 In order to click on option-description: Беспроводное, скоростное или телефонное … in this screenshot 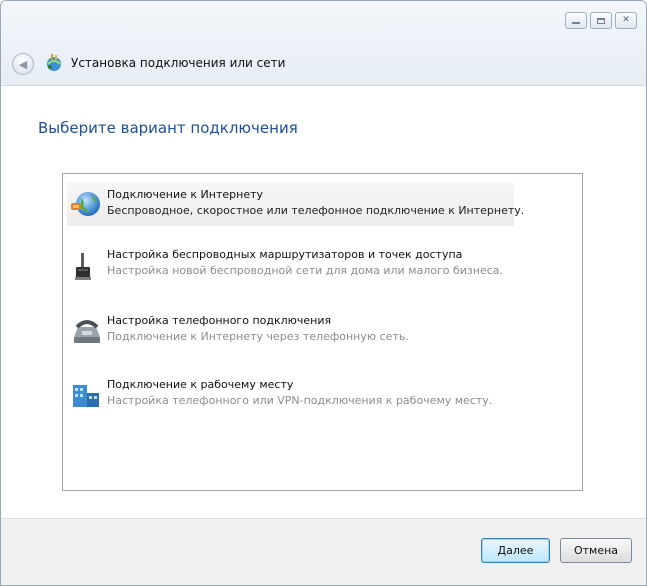, I will do `click(316, 210)`.